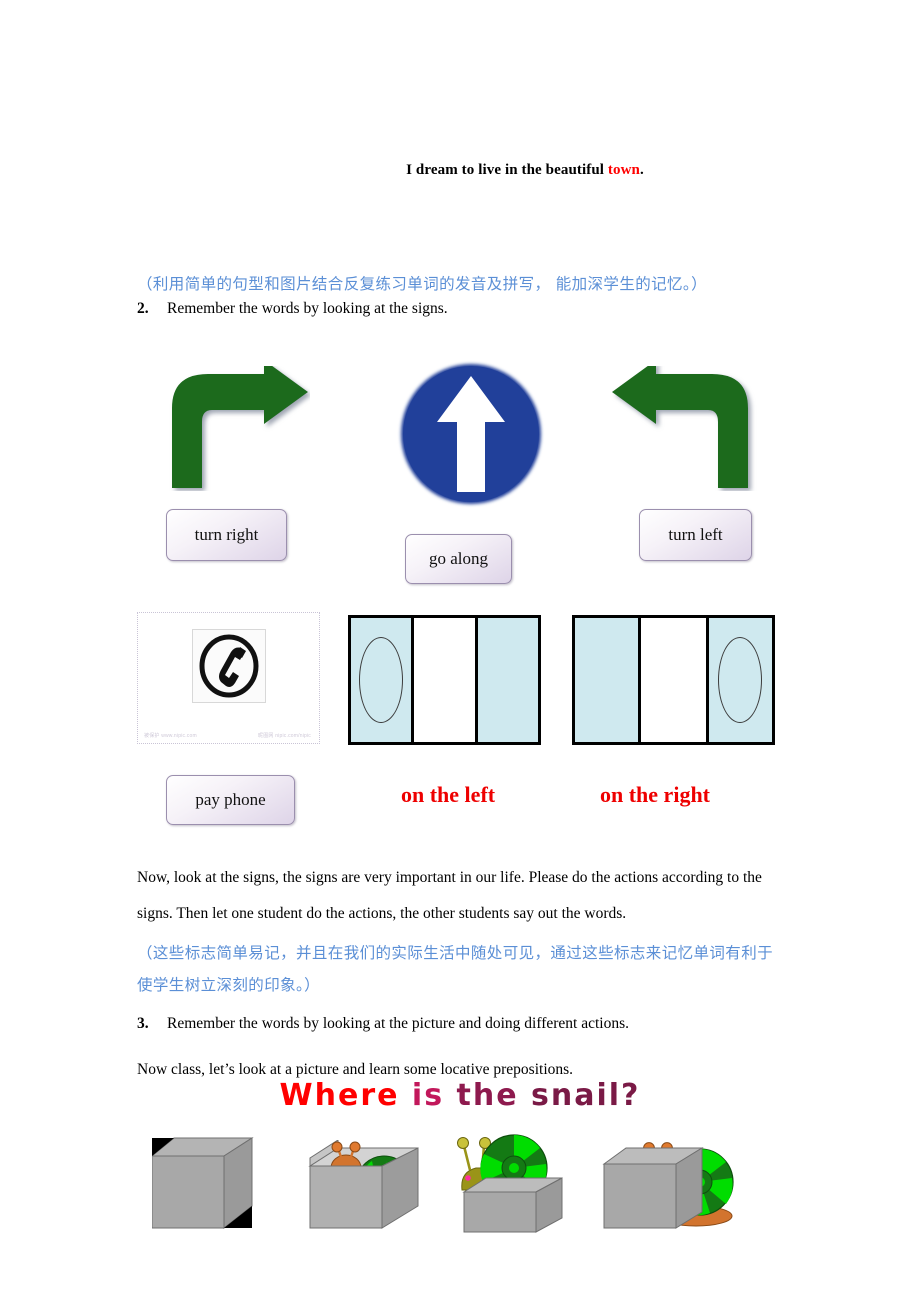 This screenshot has height=1302, width=920. I want to click on snail-title-word-2: is, so click(428, 1095).